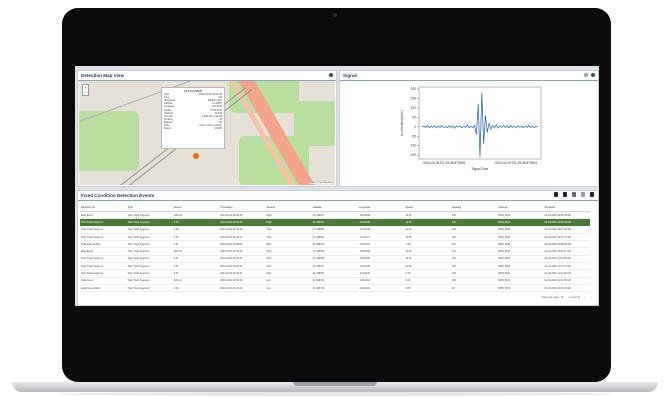 This screenshot has height=397, width=670. I want to click on columns-icon, so click(583, 194).